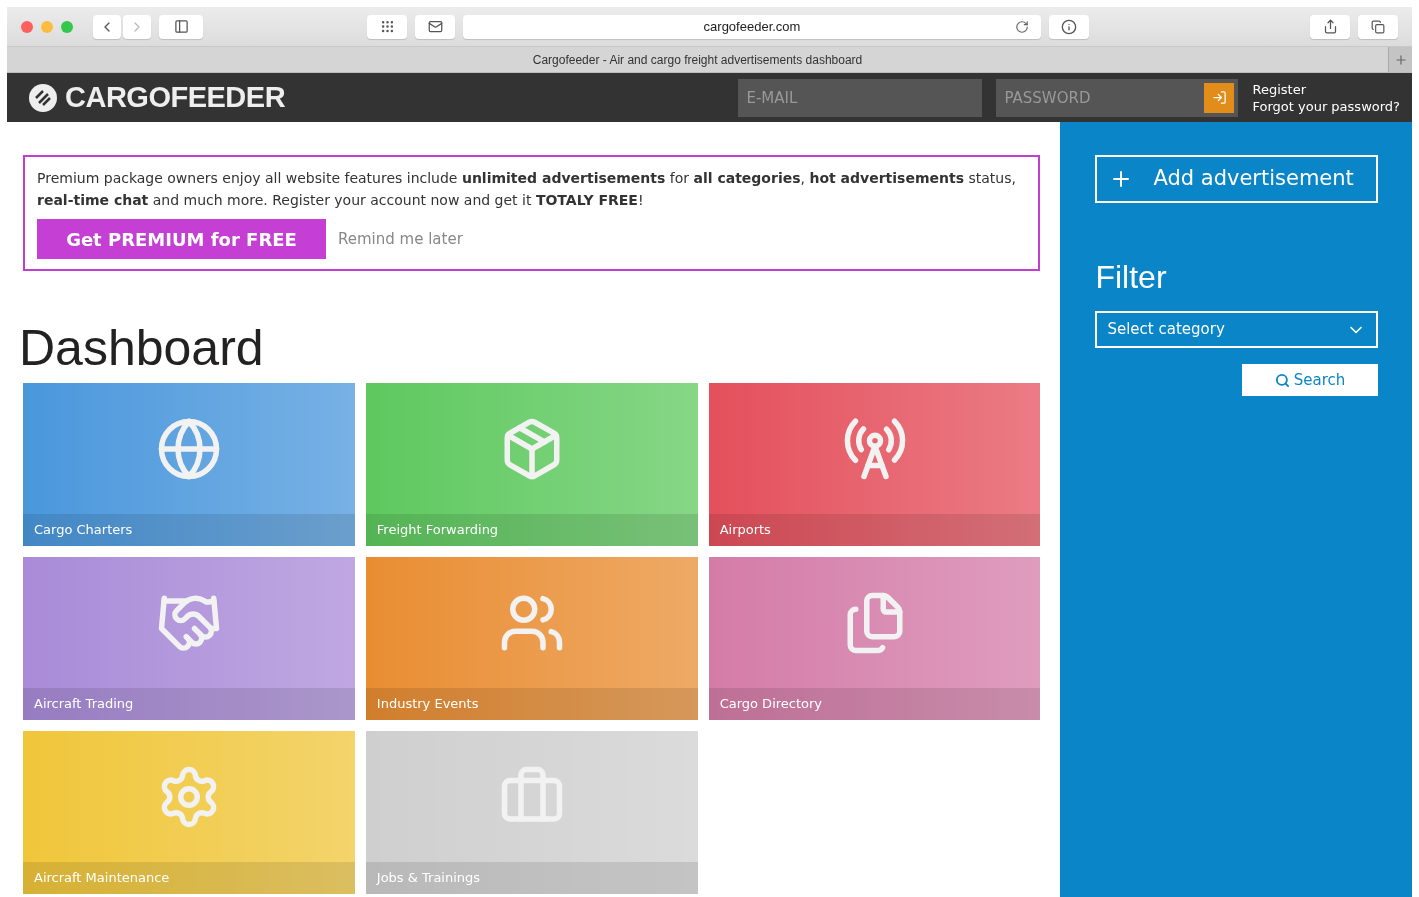 The height and width of the screenshot is (897, 1419). I want to click on grid-icon, so click(387, 26).